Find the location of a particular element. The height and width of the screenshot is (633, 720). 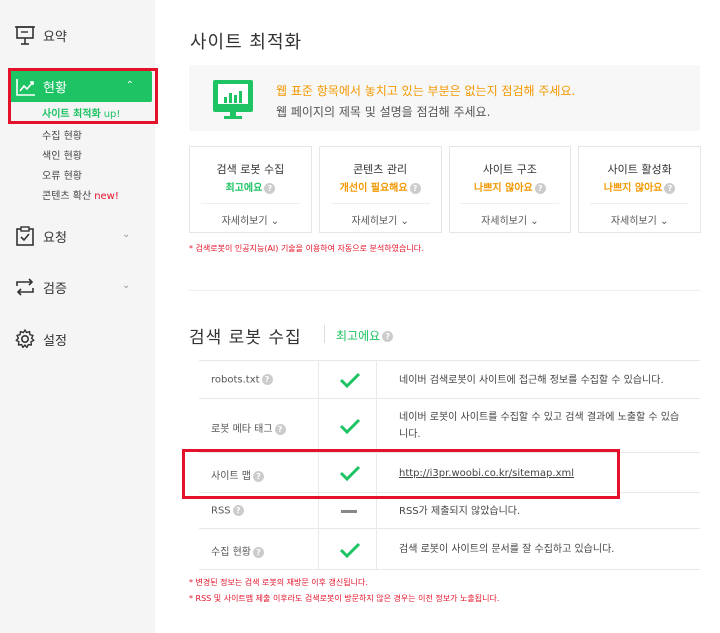

card-content: 콘텐츠 관리 개선이 필요해요? 자세히보기 ⌄ is located at coordinates (380, 189).